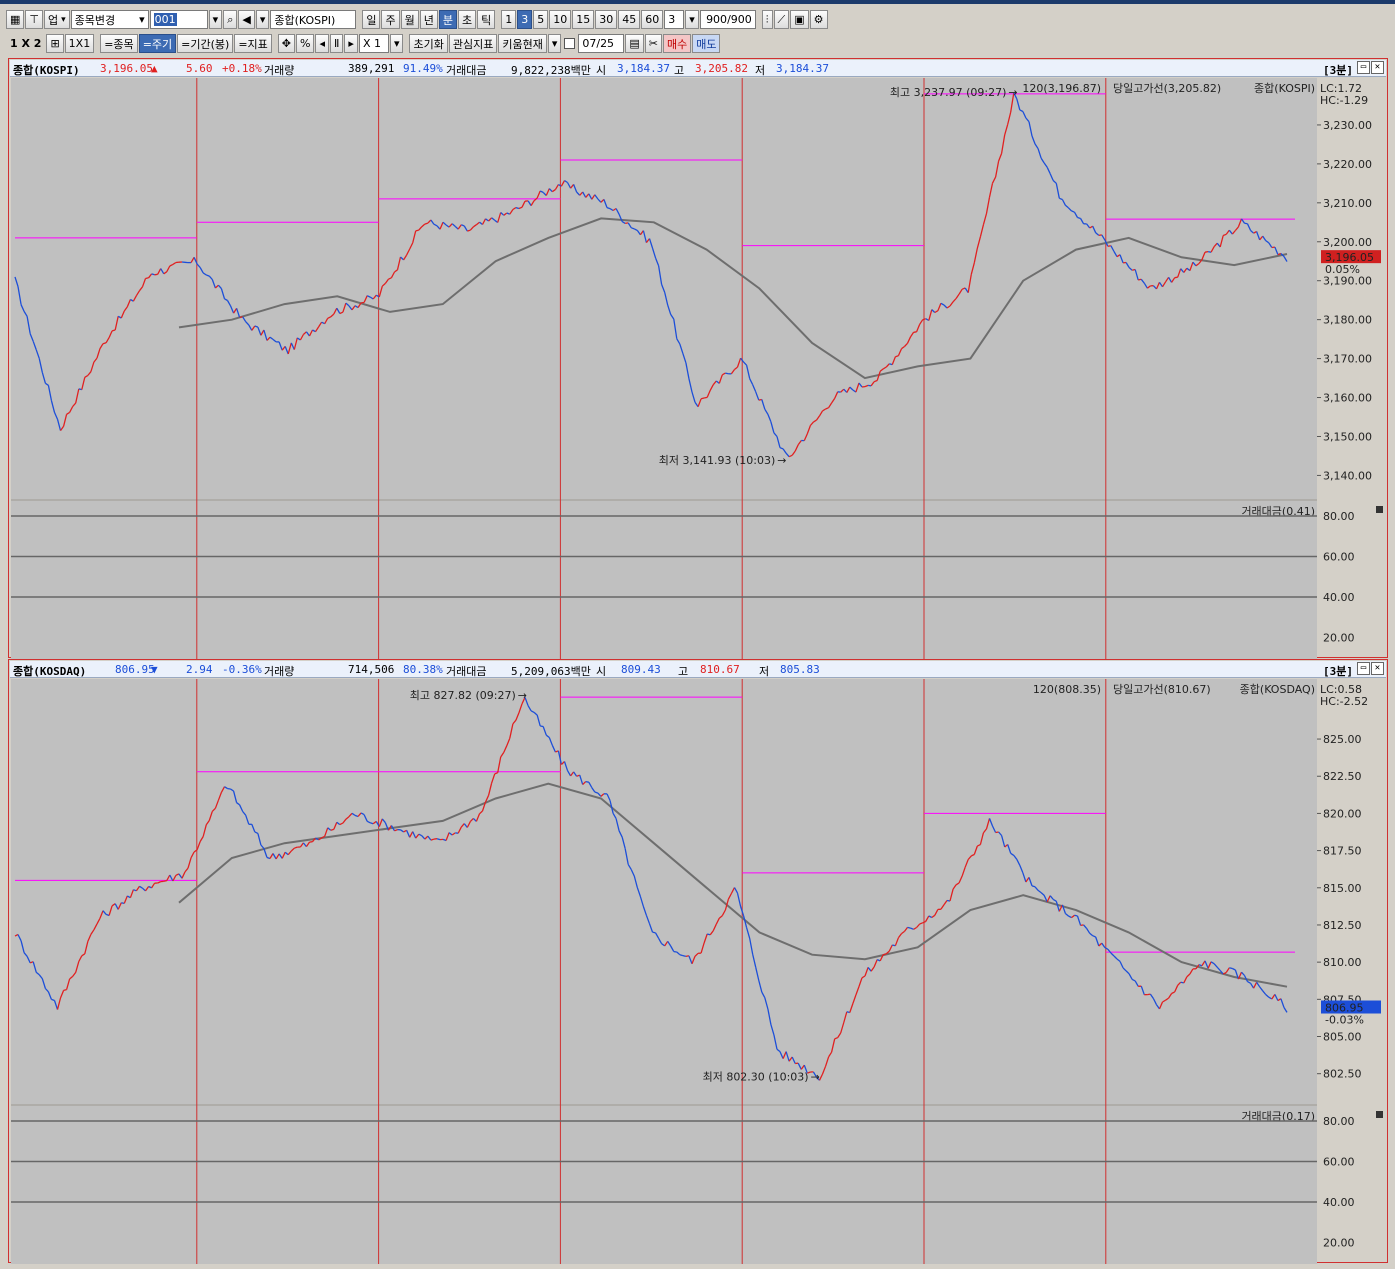 The height and width of the screenshot is (1269, 1395). Describe the element at coordinates (1339, 516) in the screenshot. I see `volume-tick-label: 80.00` at that location.